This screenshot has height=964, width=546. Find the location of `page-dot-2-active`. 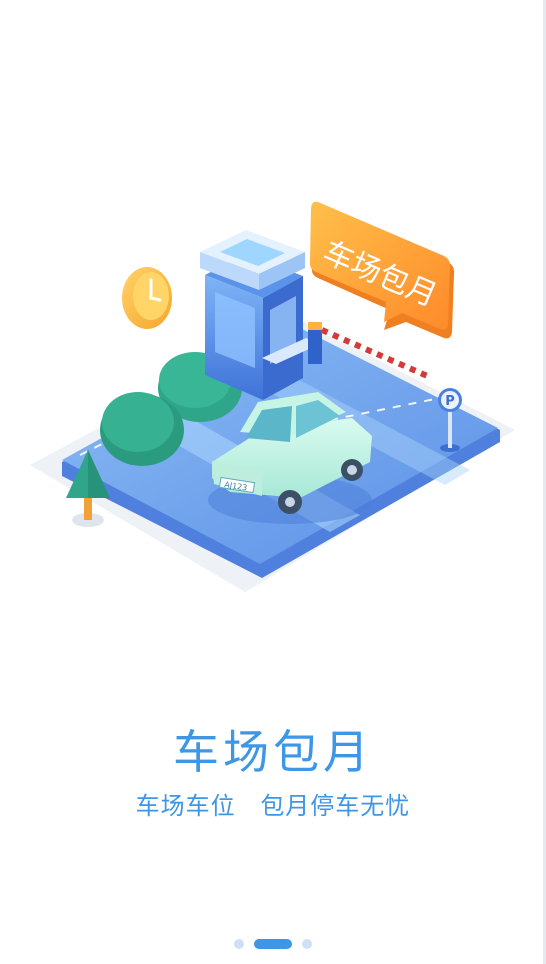

page-dot-2-active is located at coordinates (273, 944).